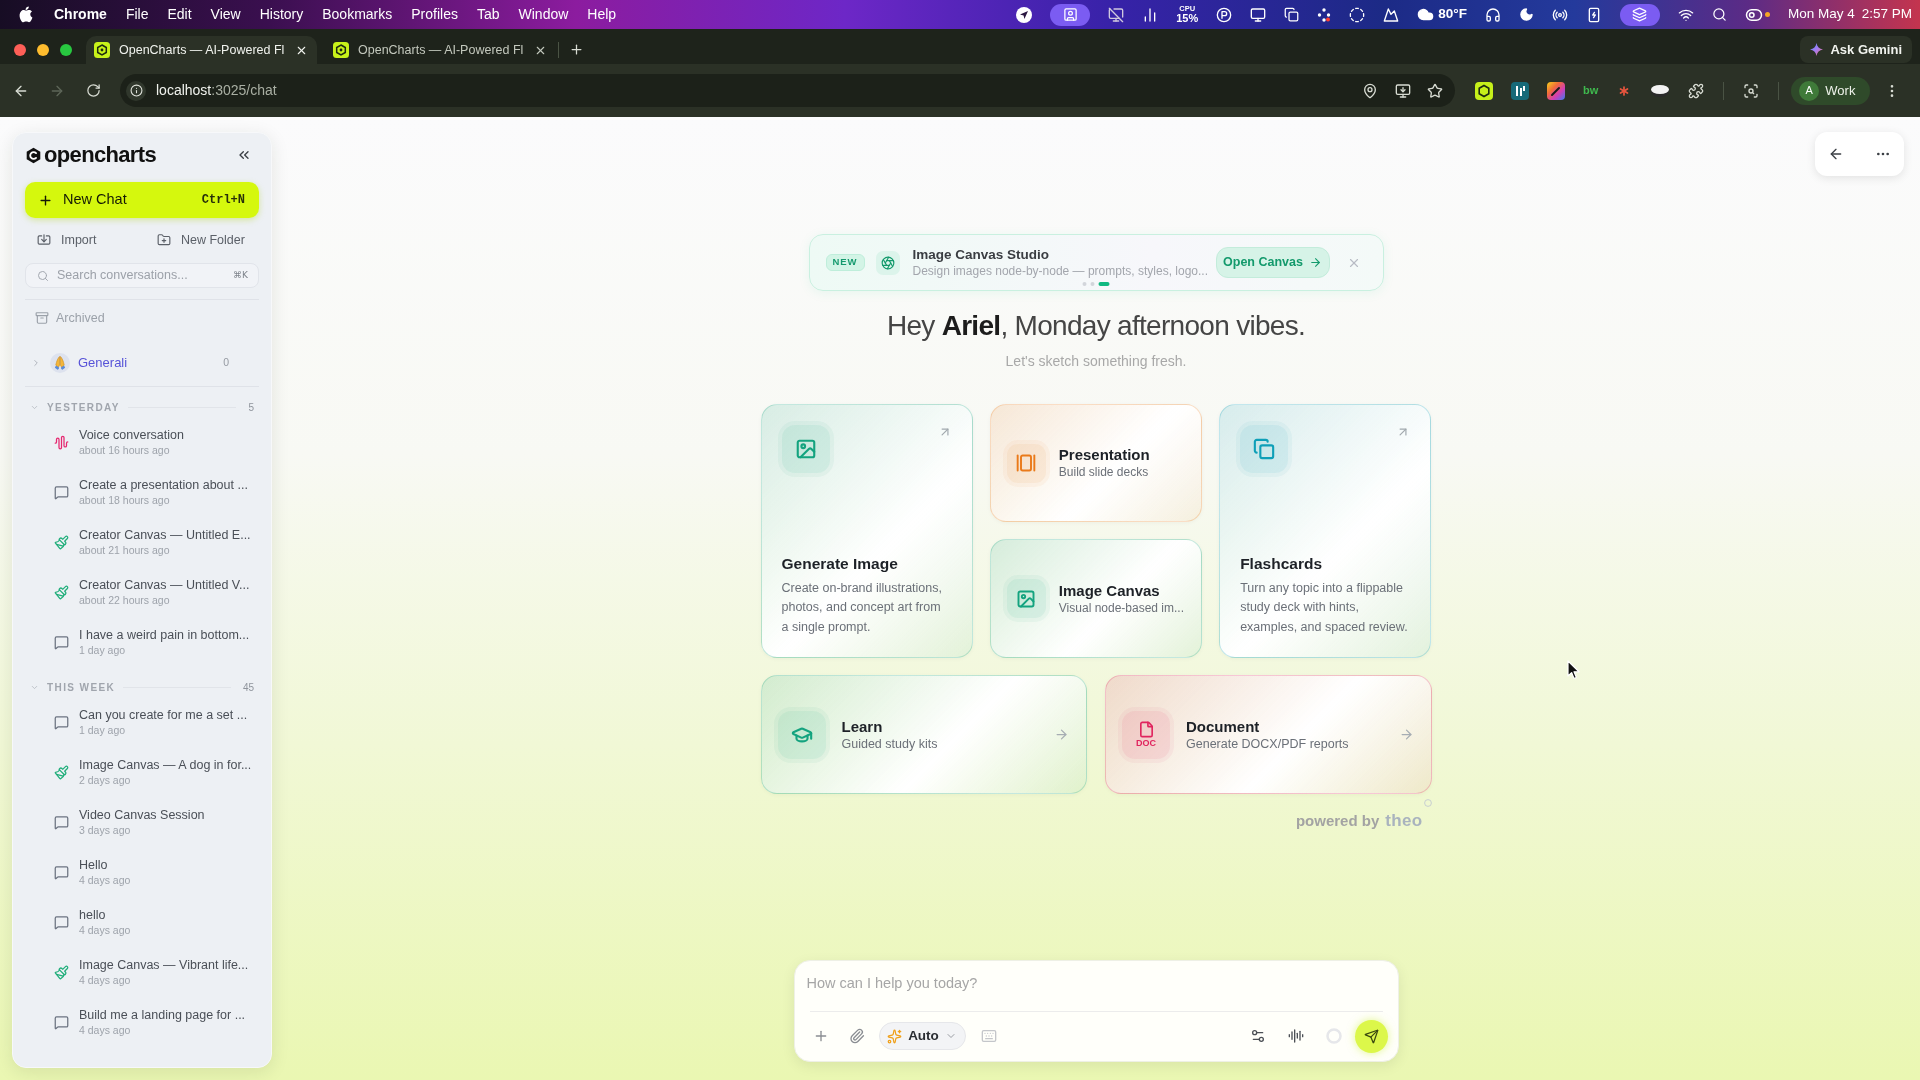 The height and width of the screenshot is (1080, 1920). What do you see at coordinates (1292, 14) in the screenshot?
I see `windows-icon` at bounding box center [1292, 14].